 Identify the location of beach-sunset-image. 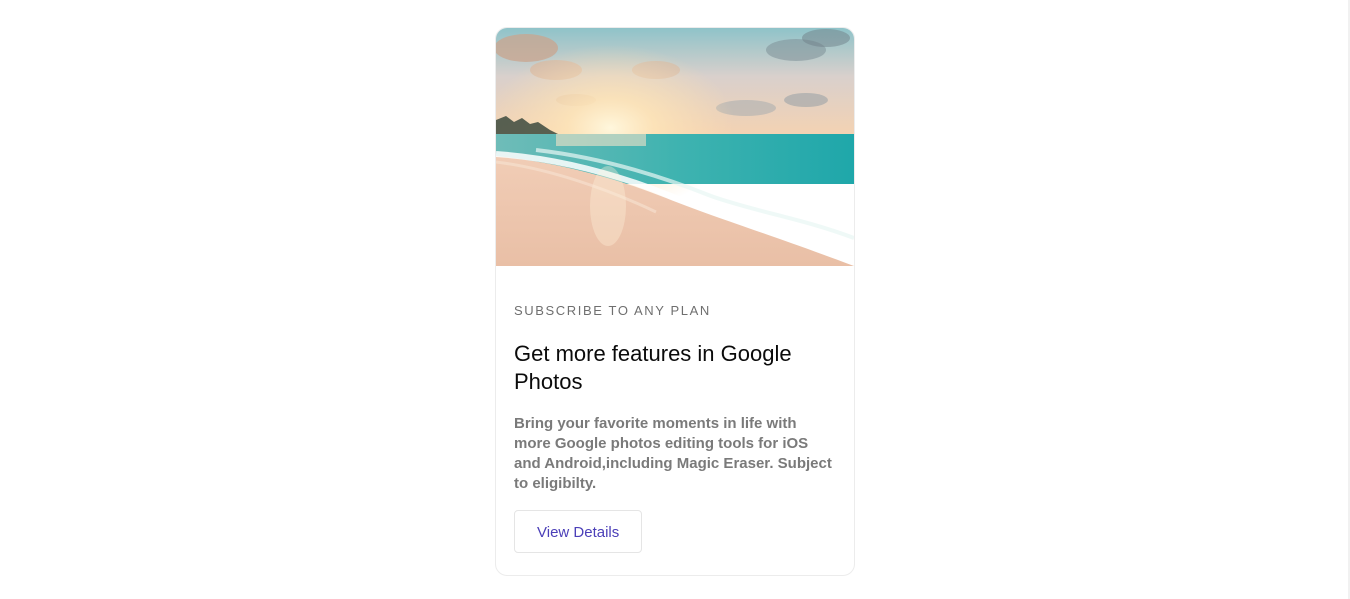
(675, 147).